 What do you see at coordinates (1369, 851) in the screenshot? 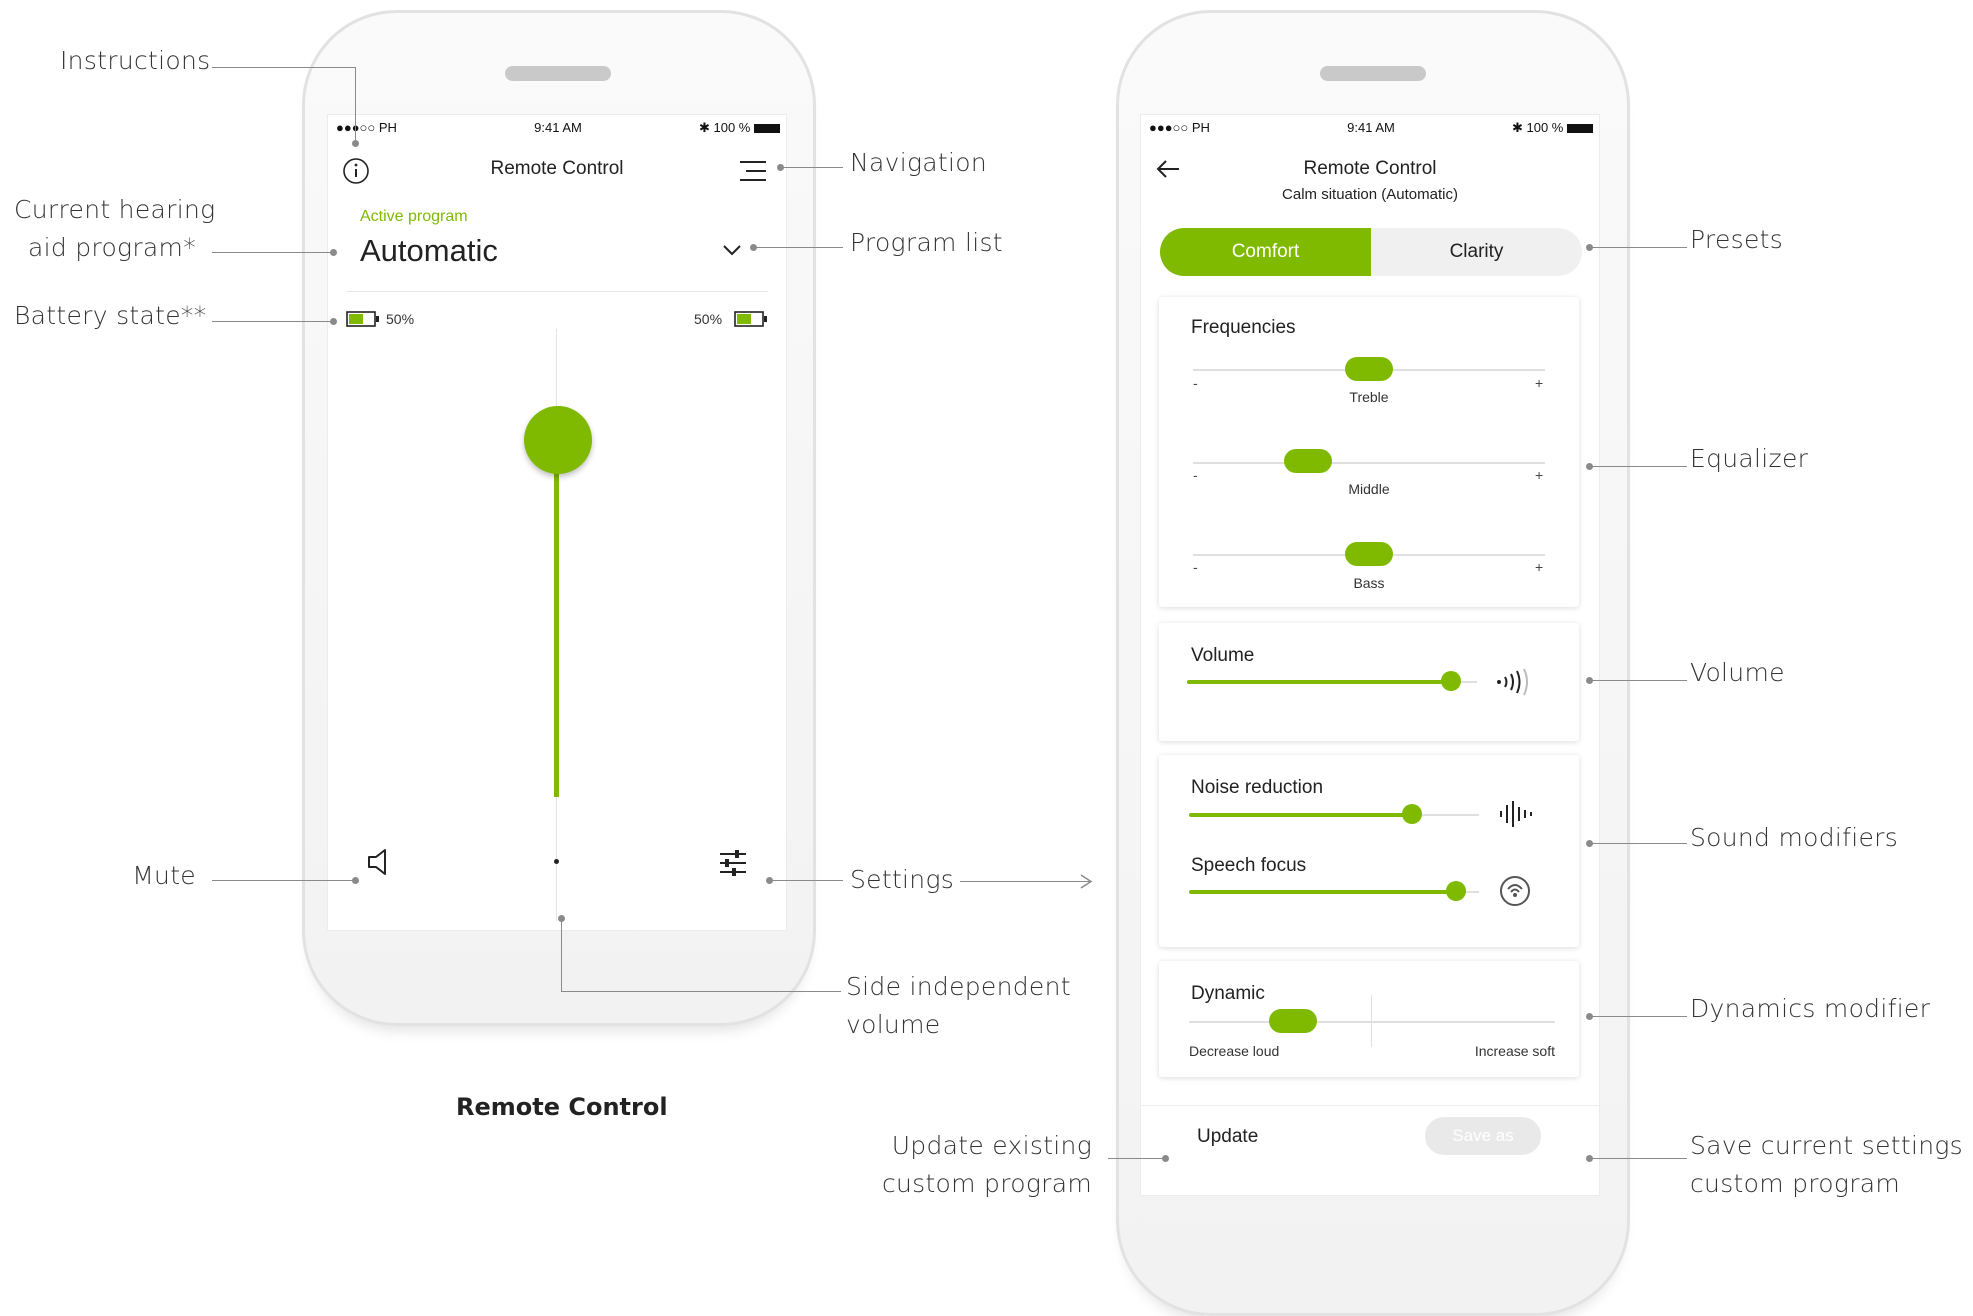
I see `sound-modifiers-card: Noise reduction Speech focus` at bounding box center [1369, 851].